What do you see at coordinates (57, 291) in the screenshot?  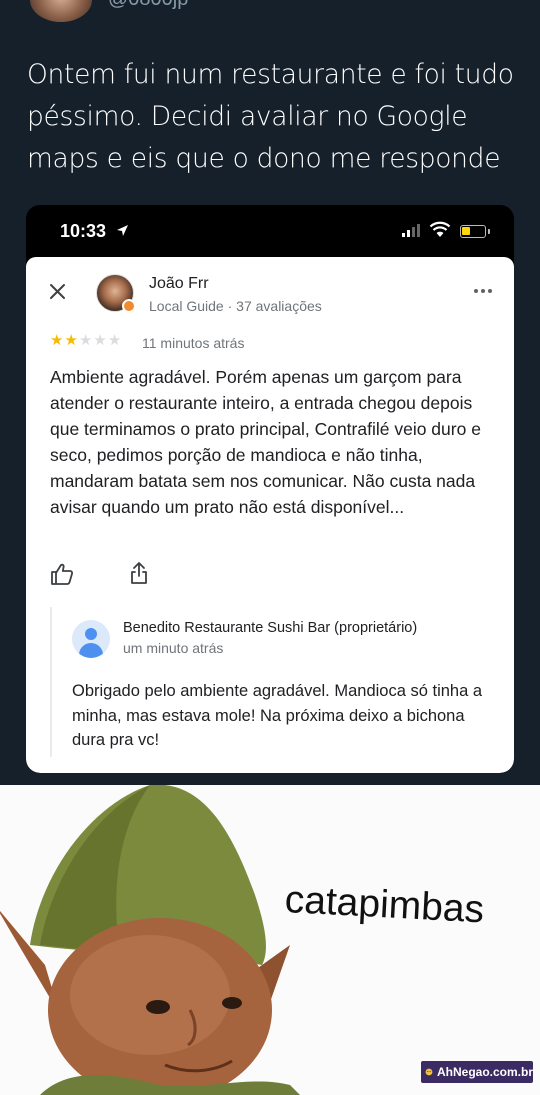 I see `close-icon` at bounding box center [57, 291].